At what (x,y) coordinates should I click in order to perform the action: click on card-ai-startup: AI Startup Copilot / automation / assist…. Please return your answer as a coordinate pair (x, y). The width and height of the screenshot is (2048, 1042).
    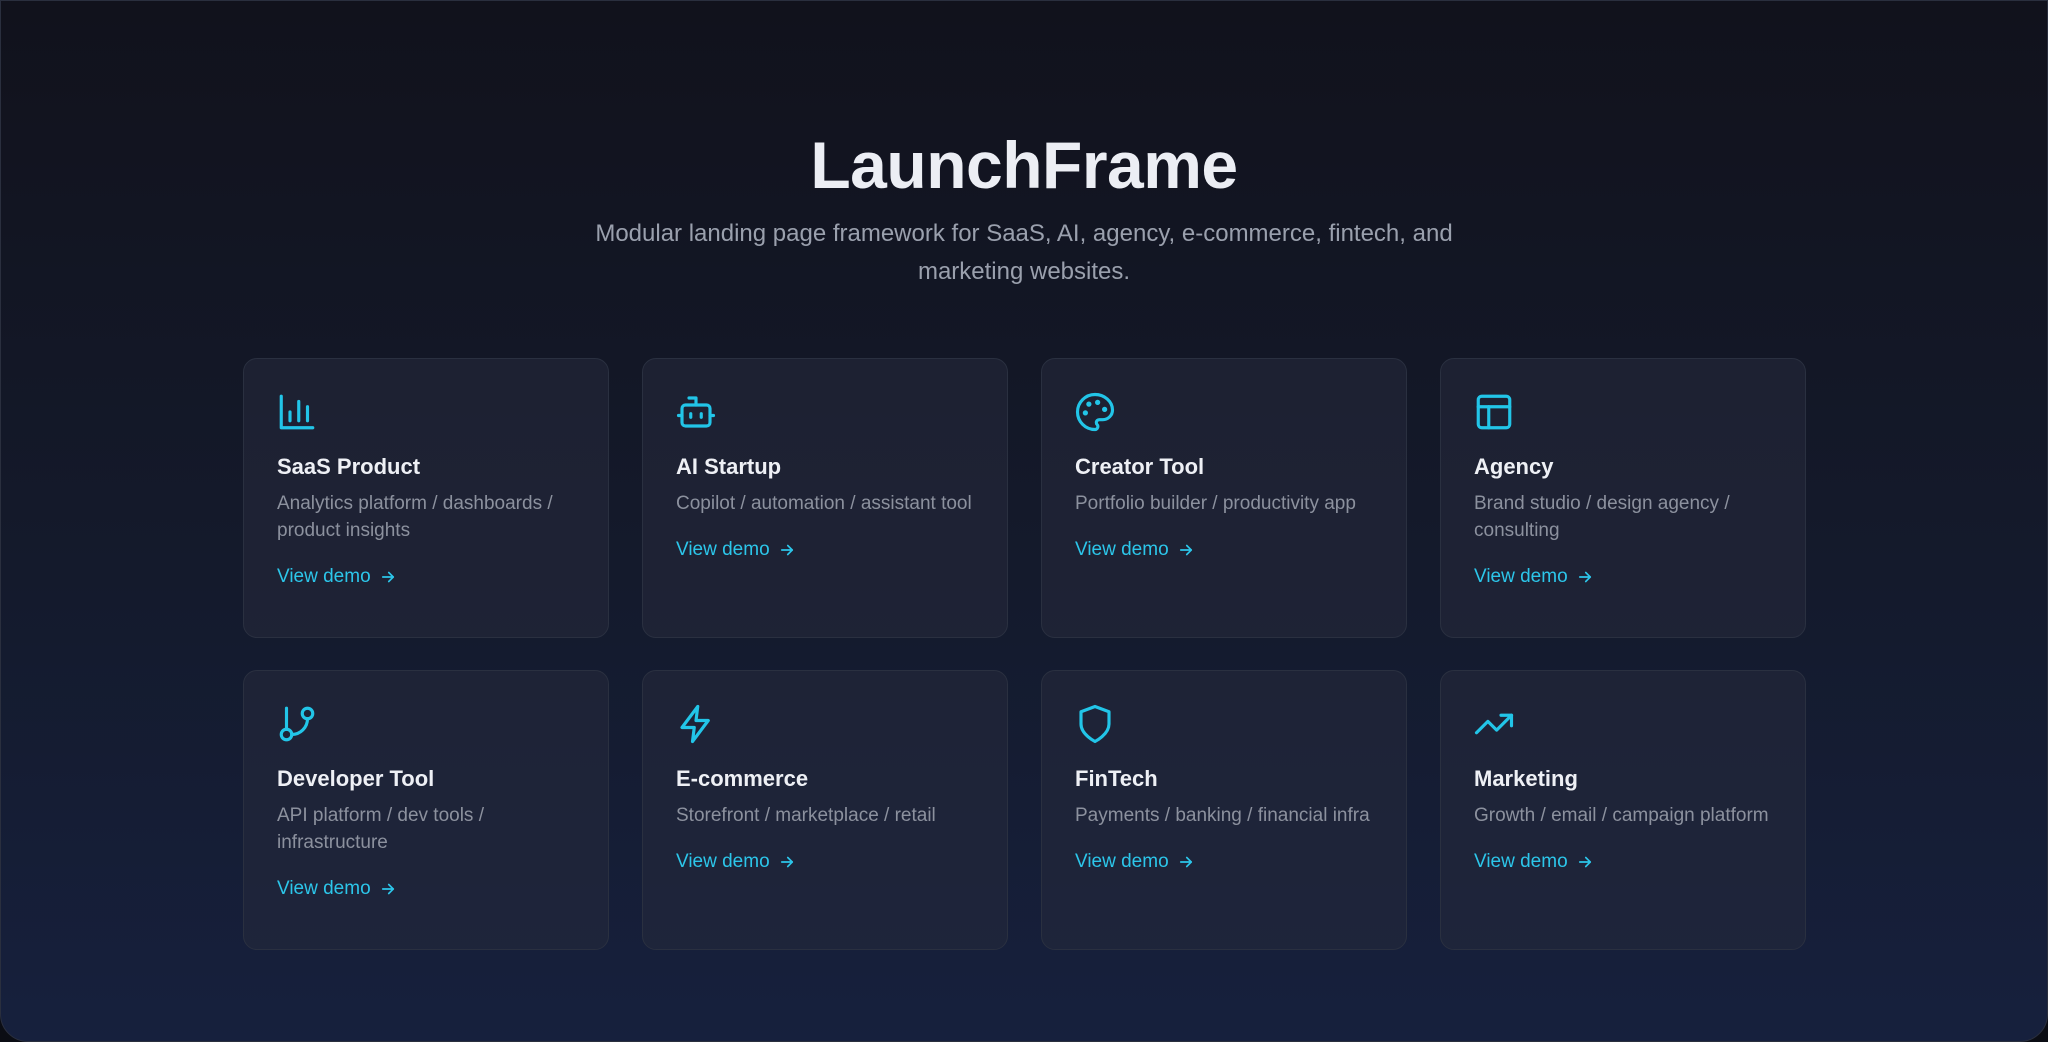
    Looking at the image, I should click on (825, 498).